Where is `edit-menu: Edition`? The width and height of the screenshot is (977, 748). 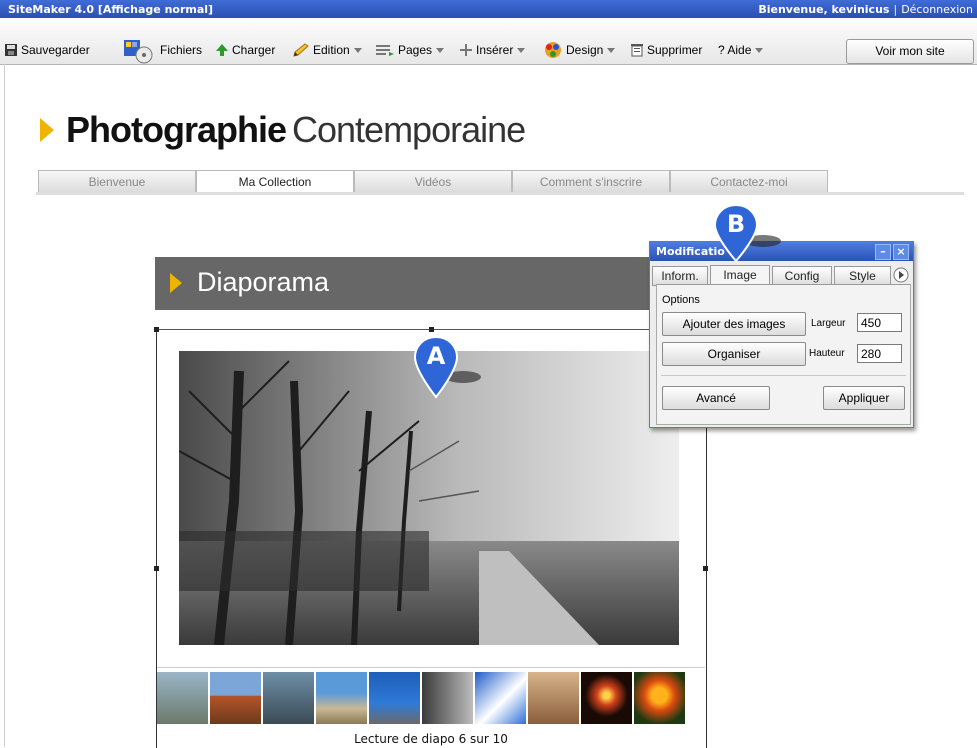
edit-menu: Edition is located at coordinates (327, 50).